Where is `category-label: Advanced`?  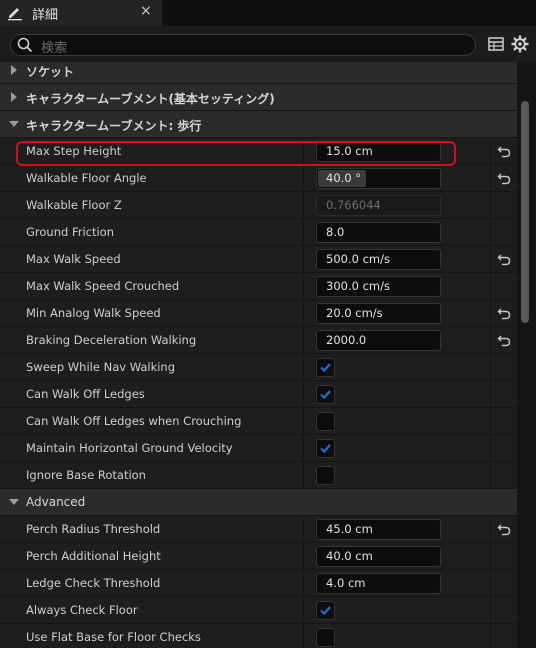
category-label: Advanced is located at coordinates (56, 502).